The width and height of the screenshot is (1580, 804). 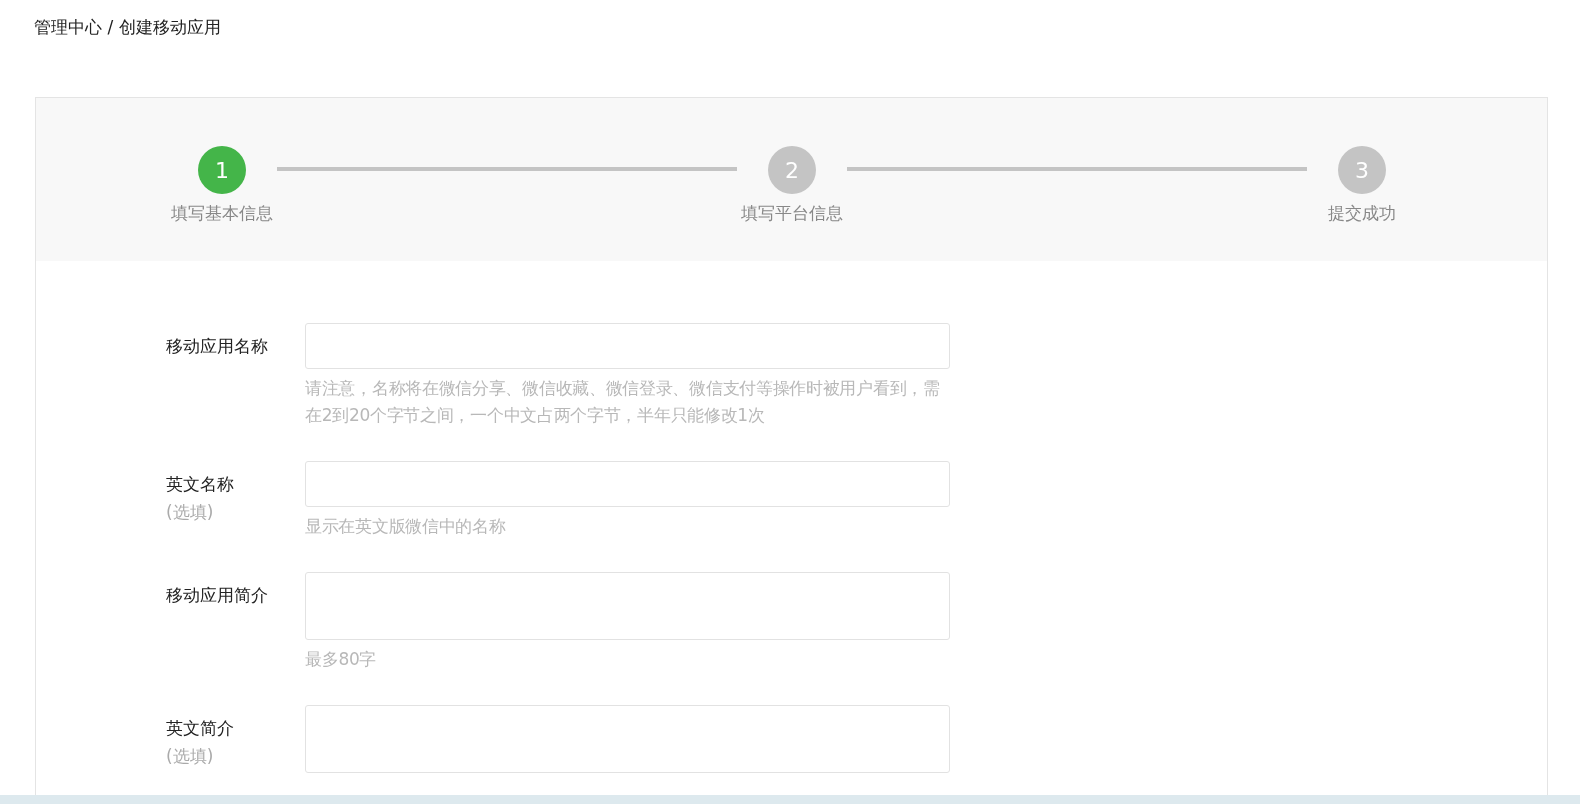 What do you see at coordinates (792, 170) in the screenshot?
I see `step-number: 2` at bounding box center [792, 170].